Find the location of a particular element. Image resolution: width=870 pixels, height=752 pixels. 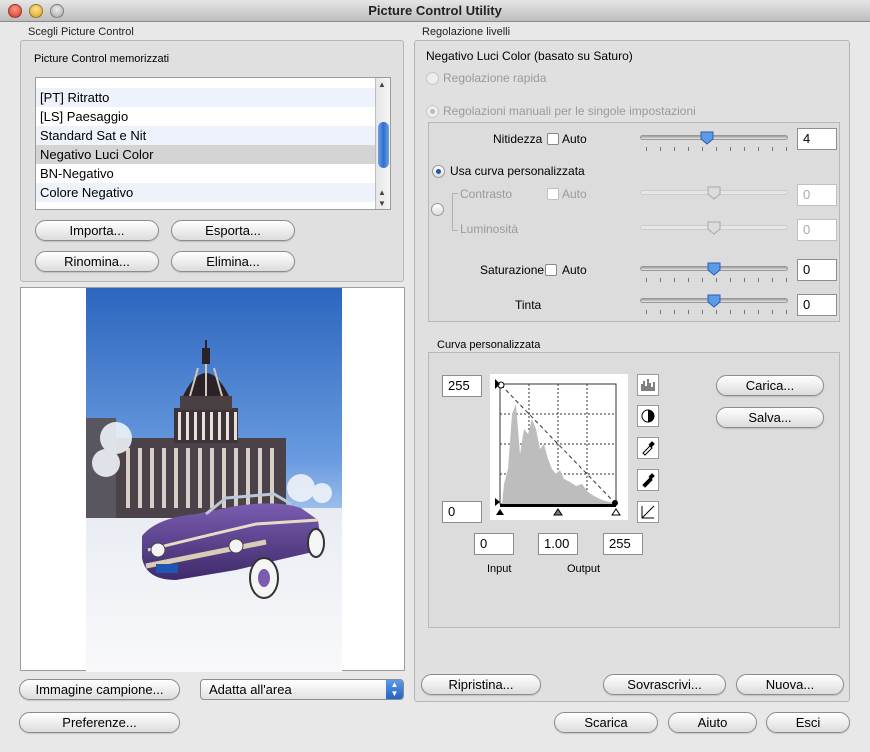

contrast-value-field: 0 is located at coordinates (817, 195).